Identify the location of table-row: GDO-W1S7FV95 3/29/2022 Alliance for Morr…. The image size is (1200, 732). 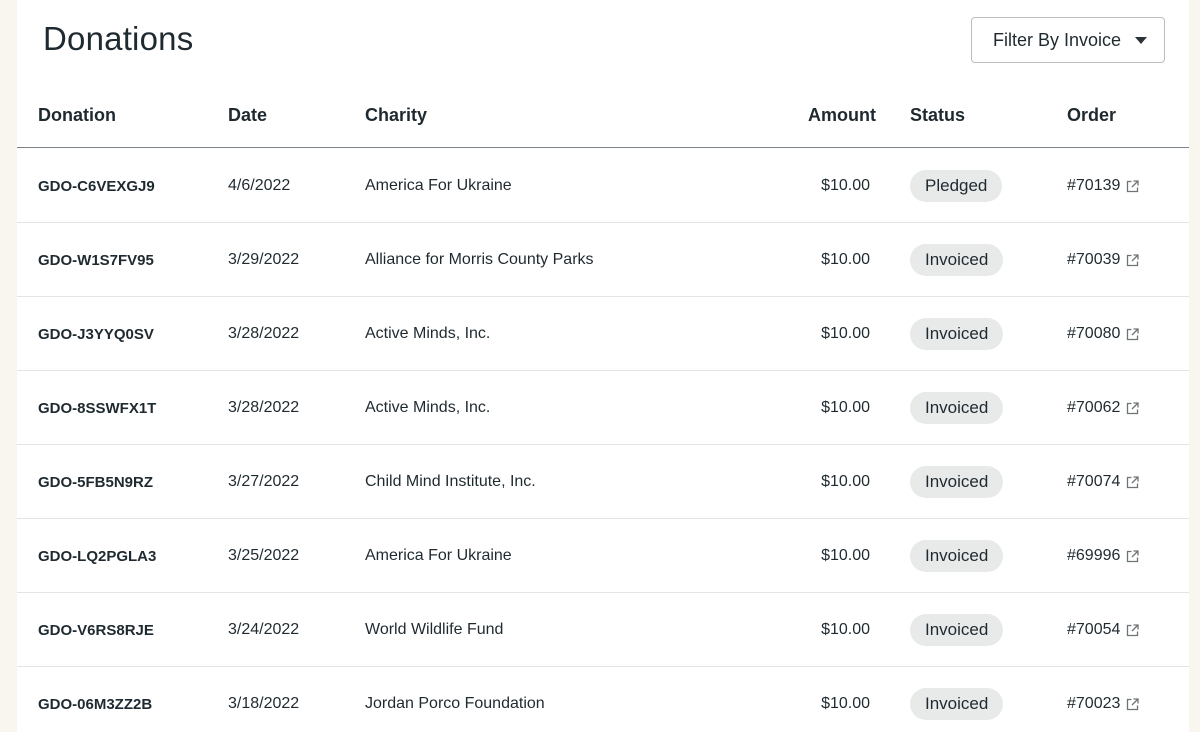
(603, 260).